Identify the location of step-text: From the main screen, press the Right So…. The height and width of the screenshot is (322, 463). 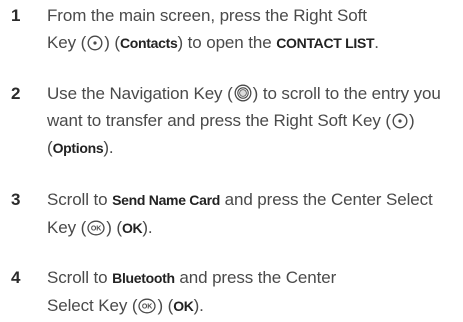
(213, 29).